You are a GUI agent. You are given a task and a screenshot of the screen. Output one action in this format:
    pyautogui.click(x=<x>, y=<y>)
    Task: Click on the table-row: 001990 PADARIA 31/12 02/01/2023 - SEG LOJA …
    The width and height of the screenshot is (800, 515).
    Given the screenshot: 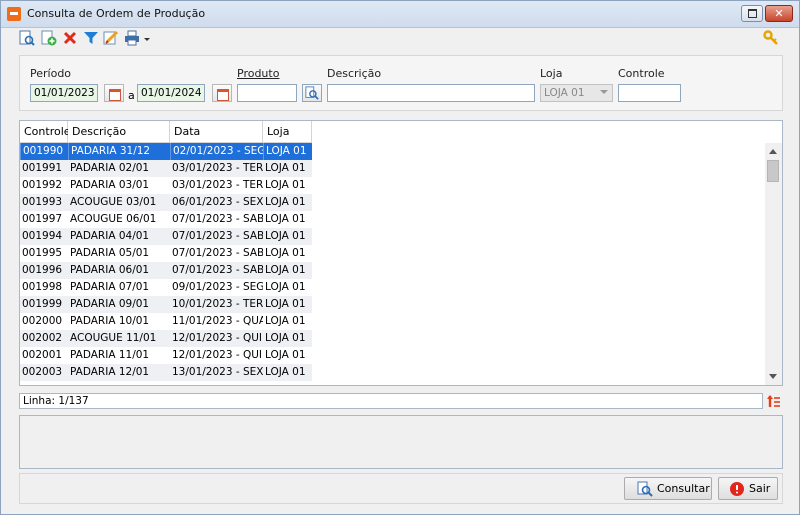 What is the action you would take?
    pyautogui.click(x=166, y=151)
    